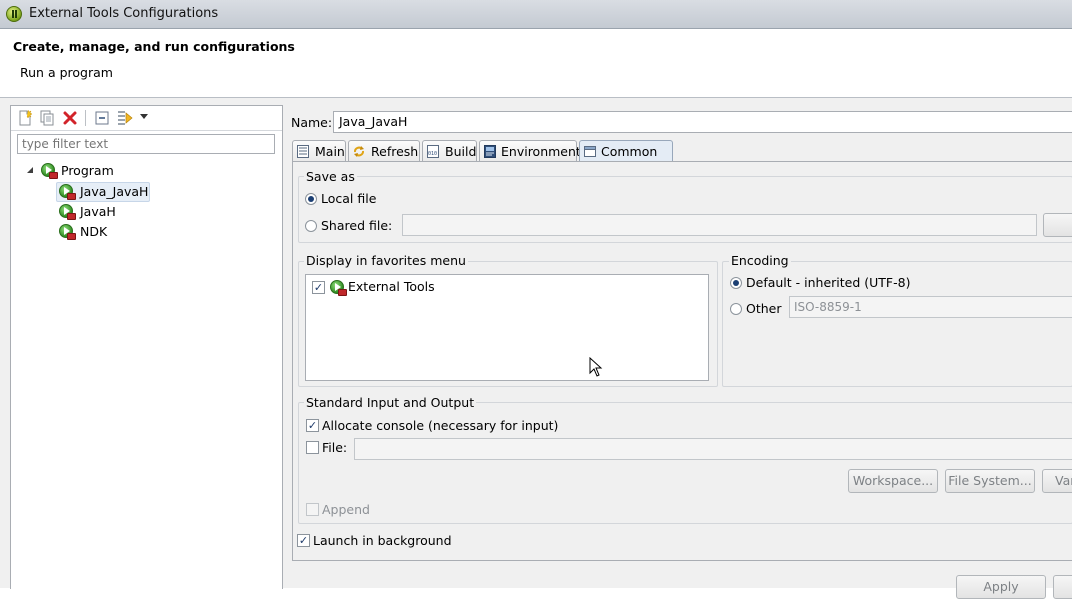 The height and width of the screenshot is (599, 1072). Describe the element at coordinates (312, 447) in the screenshot. I see `file-checkbox` at that location.